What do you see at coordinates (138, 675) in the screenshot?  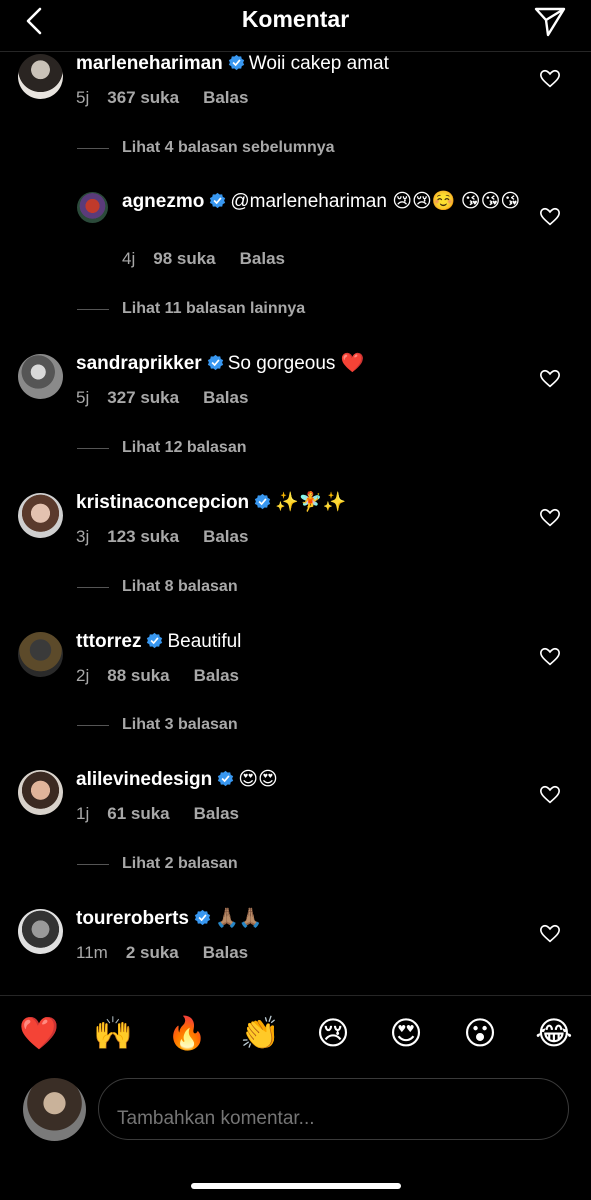 I see `like-count: 88 suka` at bounding box center [138, 675].